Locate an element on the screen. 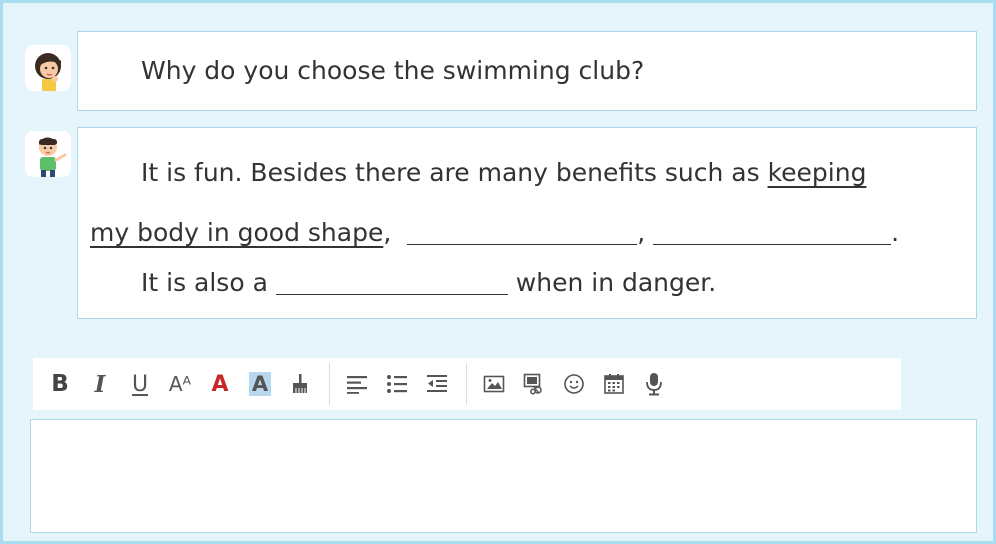 This screenshot has height=544, width=996. outdent-icon is located at coordinates (437, 383).